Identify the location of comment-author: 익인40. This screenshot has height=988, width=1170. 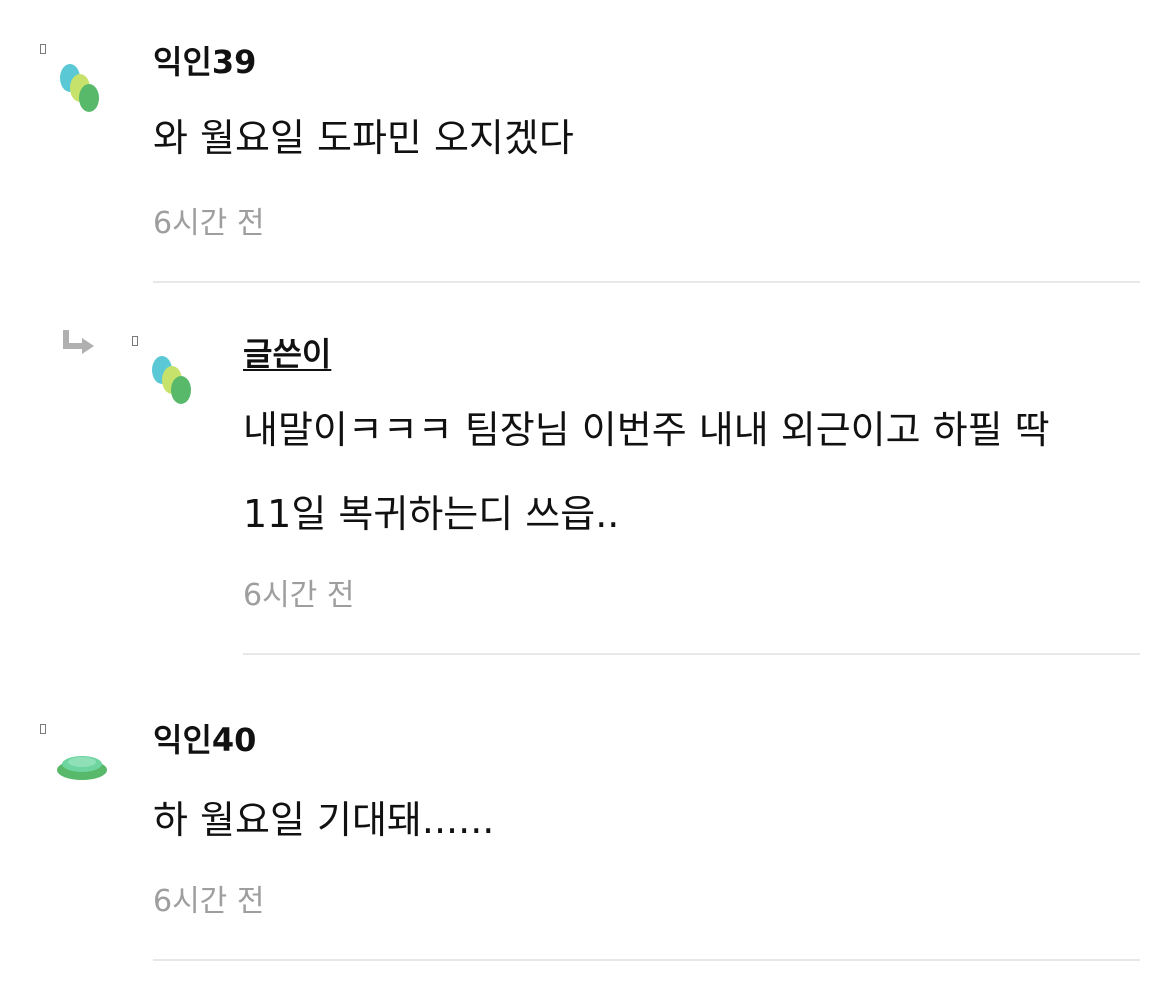
(204, 740).